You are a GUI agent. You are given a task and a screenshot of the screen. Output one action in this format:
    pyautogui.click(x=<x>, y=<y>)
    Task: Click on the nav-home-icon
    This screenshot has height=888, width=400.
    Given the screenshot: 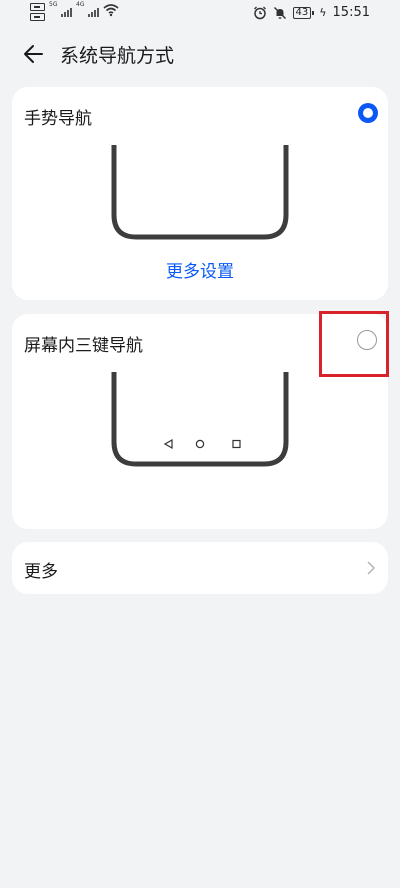 What is the action you would take?
    pyautogui.click(x=200, y=444)
    